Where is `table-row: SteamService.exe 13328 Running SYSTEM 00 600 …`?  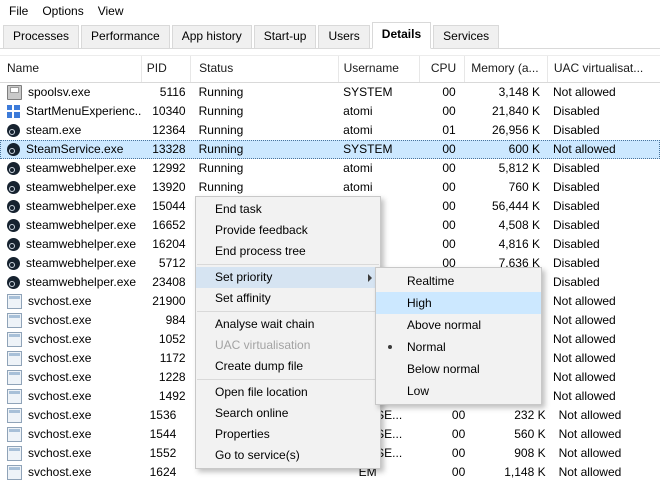 table-row: SteamService.exe 13328 Running SYSTEM 00 600 … is located at coordinates (330, 149).